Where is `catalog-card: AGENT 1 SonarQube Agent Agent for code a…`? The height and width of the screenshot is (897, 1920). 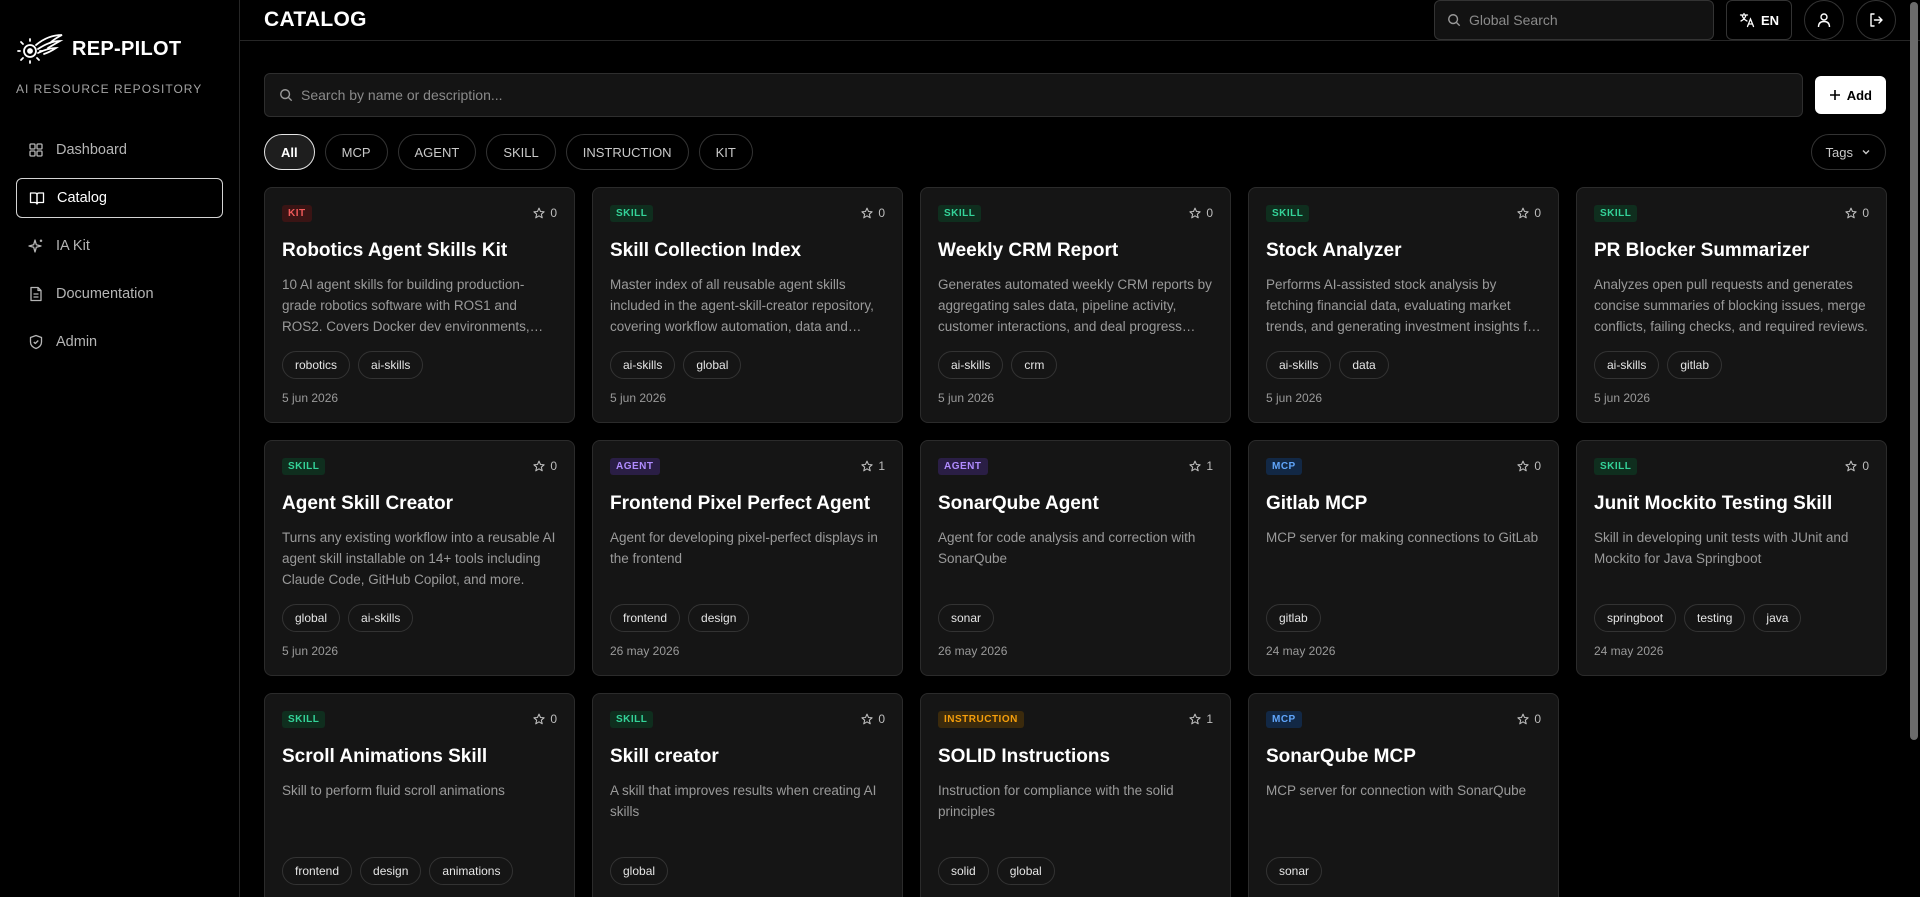
catalog-card: AGENT 1 SonarQube Agent Agent for code a… is located at coordinates (1075, 558).